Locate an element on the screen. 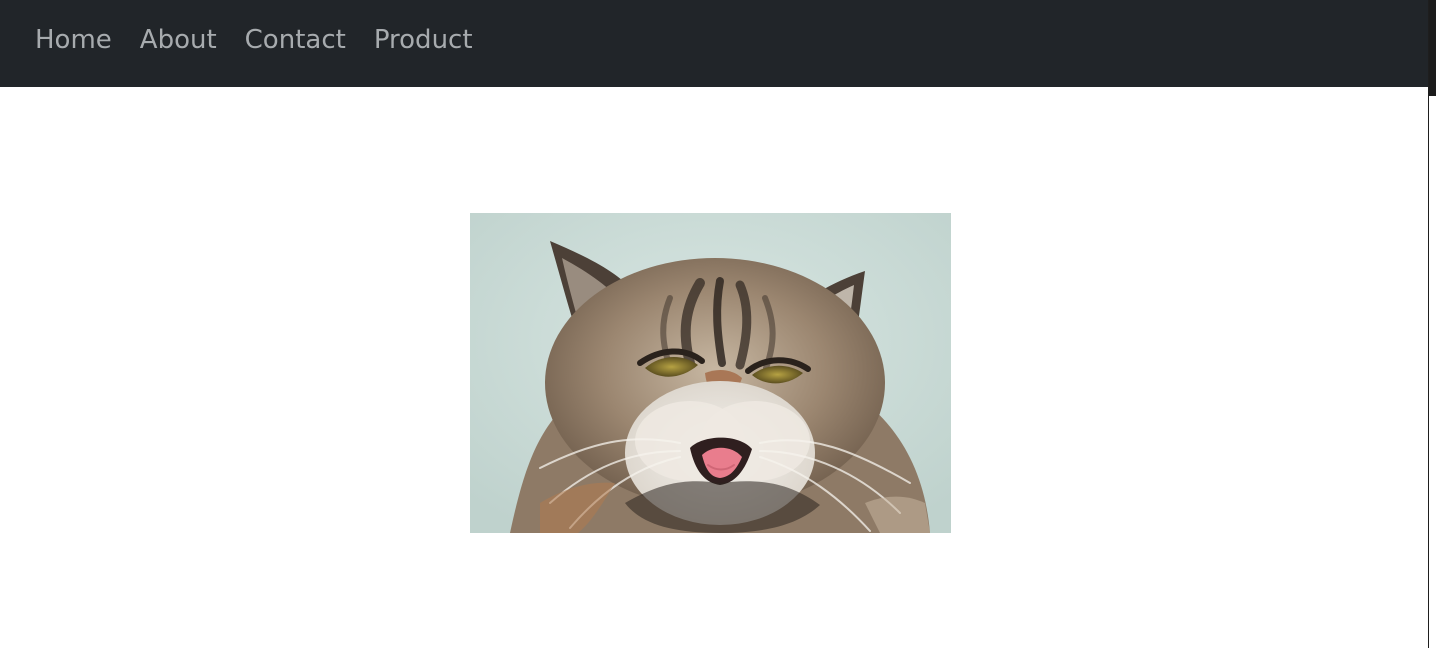 The width and height of the screenshot is (1436, 648). nav-item-product: Product is located at coordinates (423, 40).